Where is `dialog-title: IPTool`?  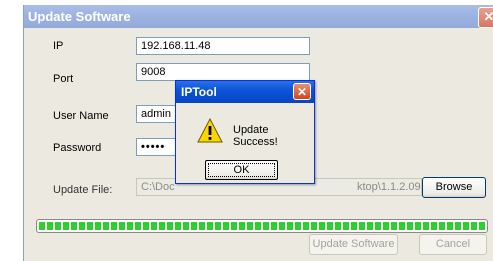 dialog-title: IPTool is located at coordinates (199, 92).